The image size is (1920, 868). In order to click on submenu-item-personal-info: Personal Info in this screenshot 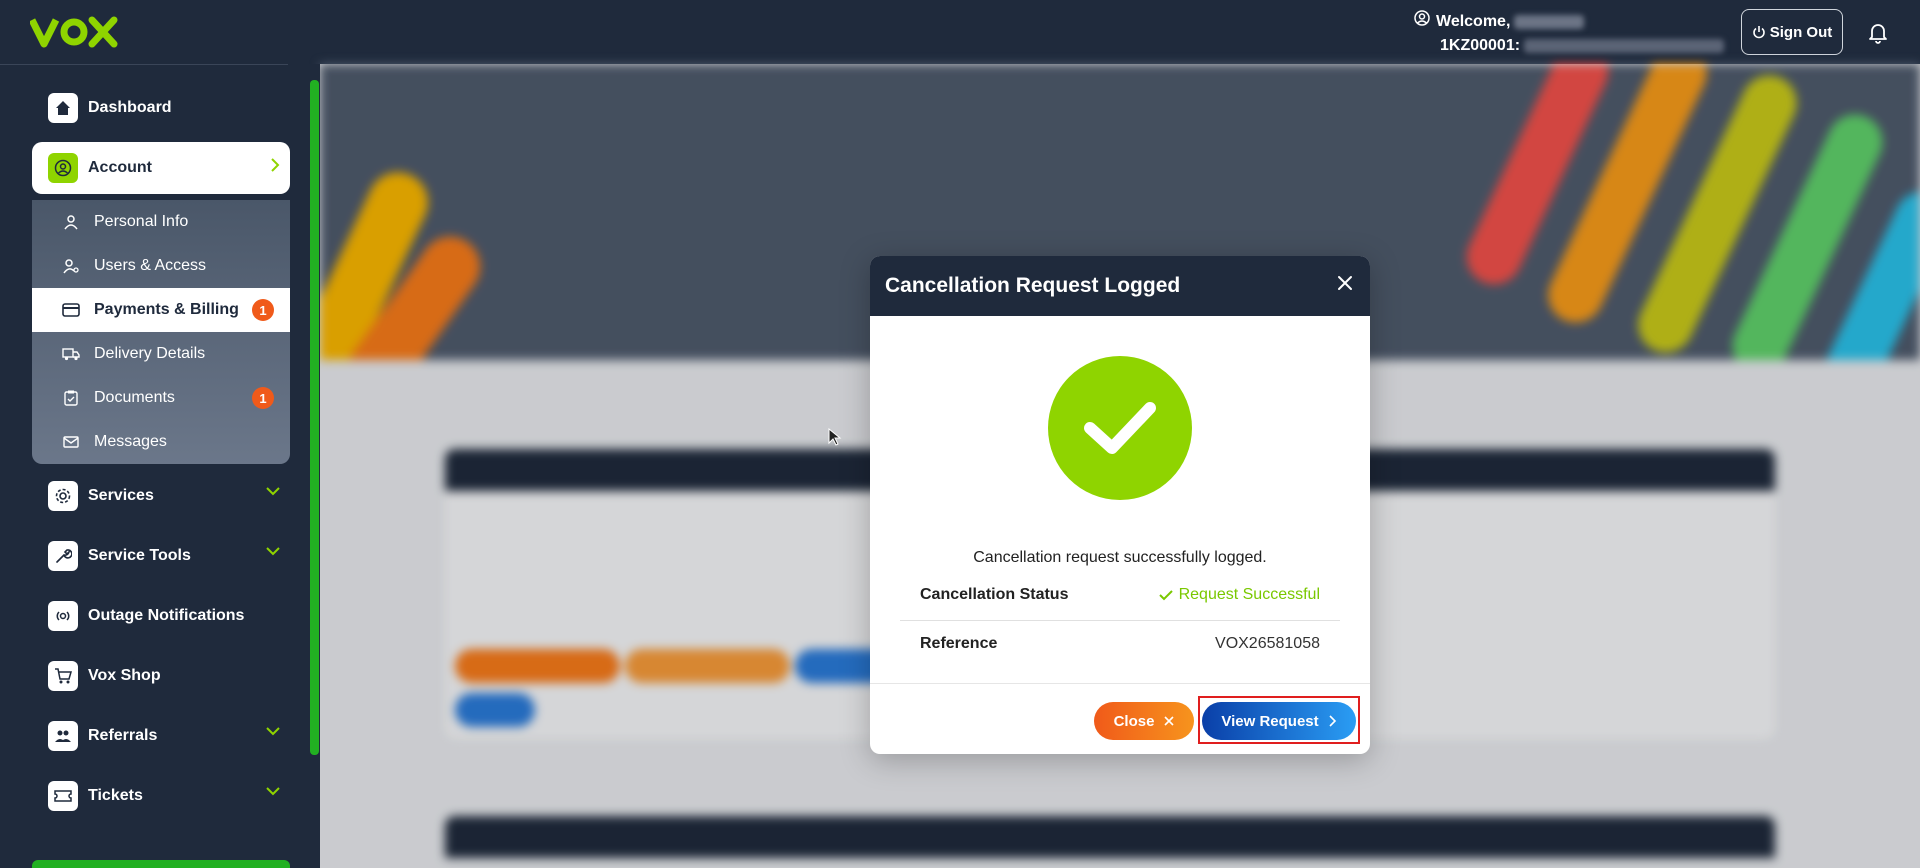, I will do `click(161, 222)`.